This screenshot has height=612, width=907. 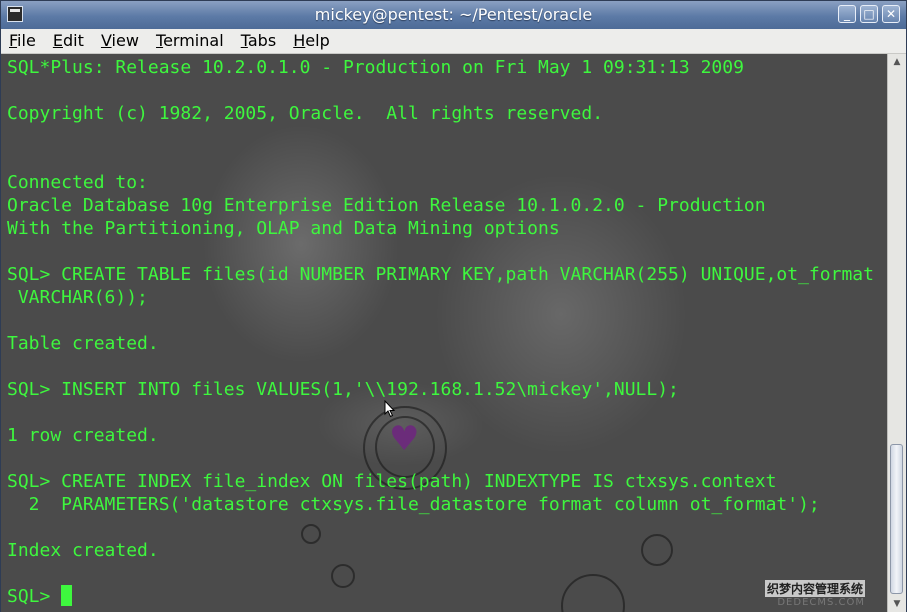 I want to click on terminal-prompt: SQL>, so click(x=34, y=596).